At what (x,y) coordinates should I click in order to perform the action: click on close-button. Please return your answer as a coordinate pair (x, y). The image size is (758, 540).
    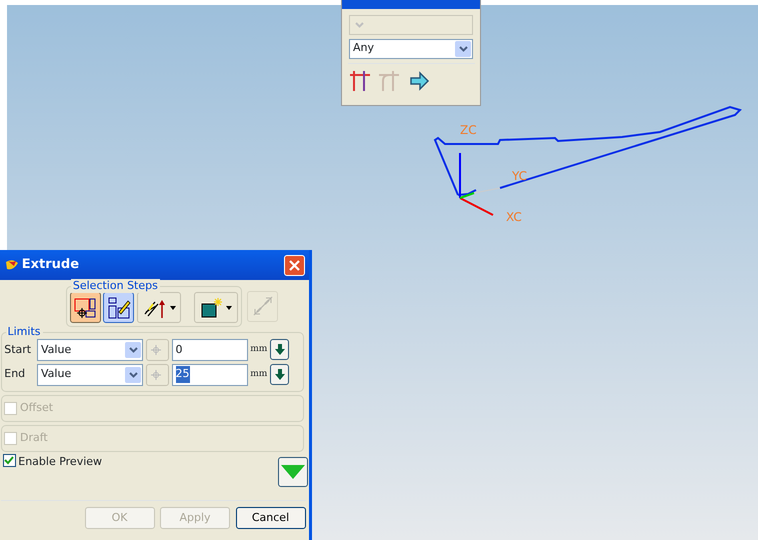
    Looking at the image, I should click on (294, 265).